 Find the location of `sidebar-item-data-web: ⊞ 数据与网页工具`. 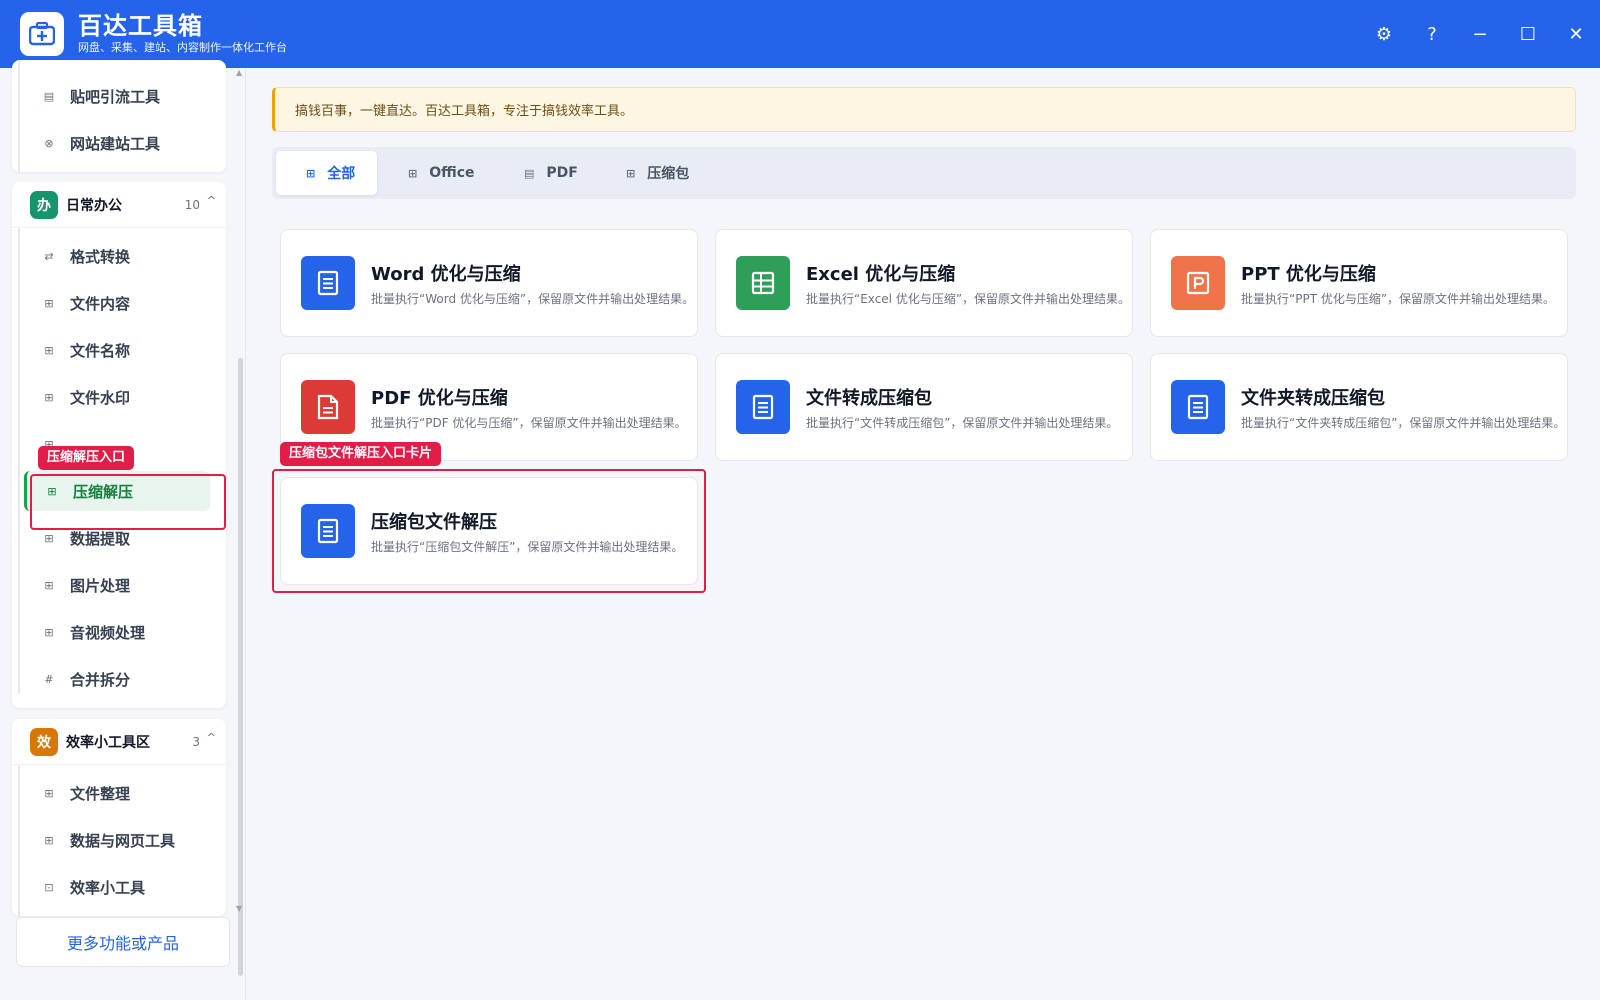

sidebar-item-data-web: ⊞ 数据与网页工具 is located at coordinates (117, 840).